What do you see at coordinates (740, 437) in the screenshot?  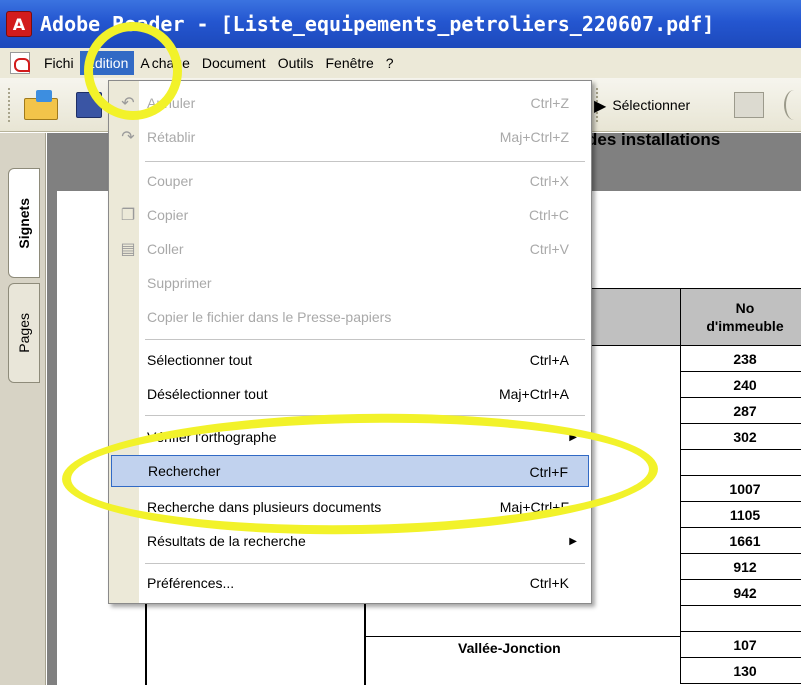 I see `table-cell: 302` at bounding box center [740, 437].